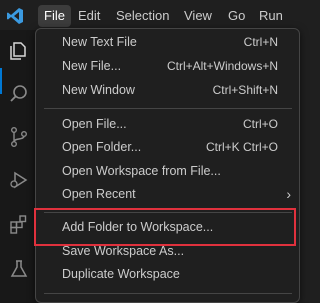  I want to click on activity-bar, so click(18, 166).